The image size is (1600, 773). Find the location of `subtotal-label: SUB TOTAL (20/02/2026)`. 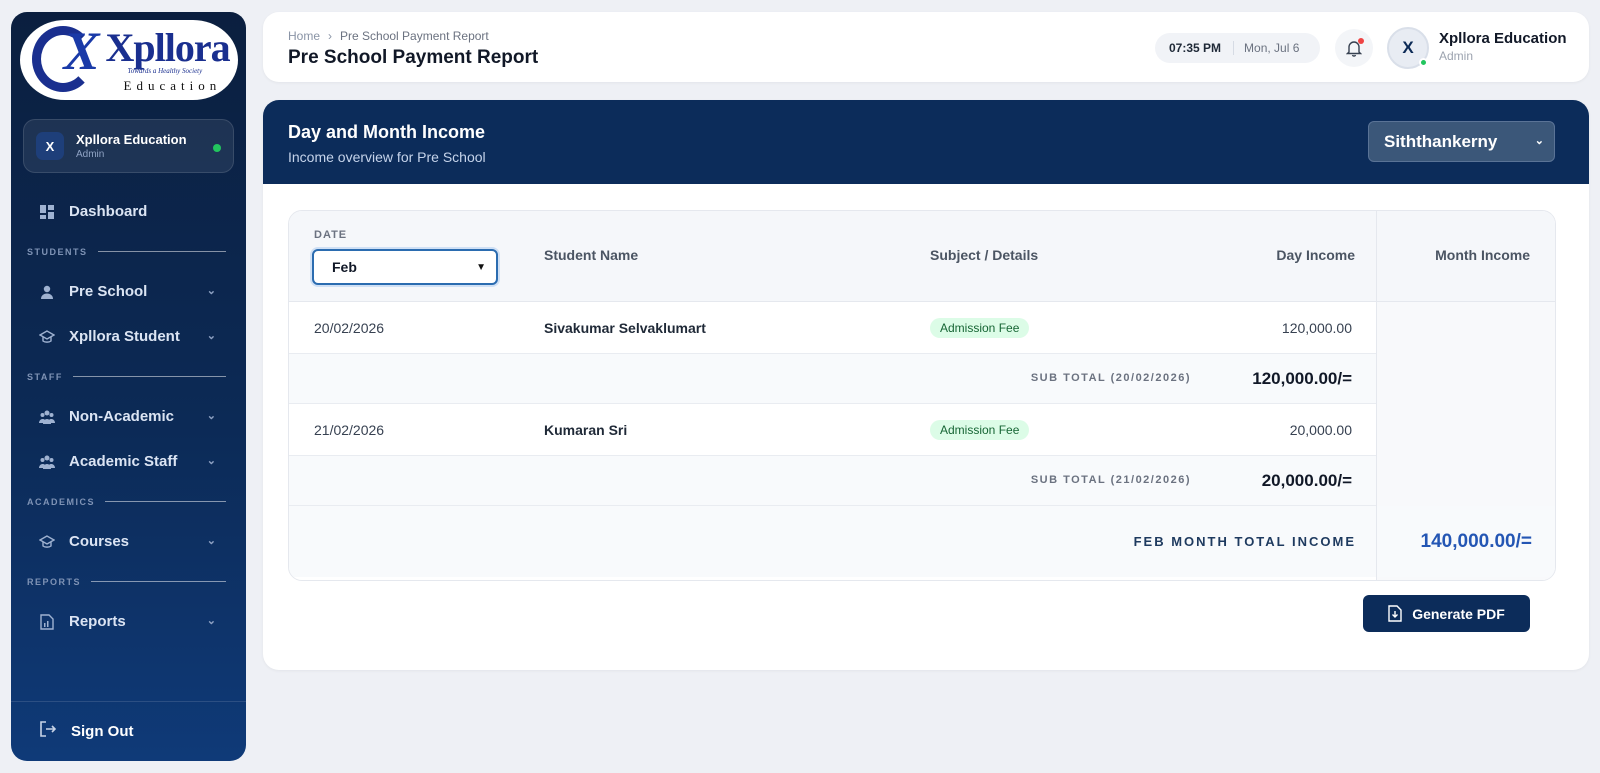

subtotal-label: SUB TOTAL (20/02/2026) is located at coordinates (1110, 378).